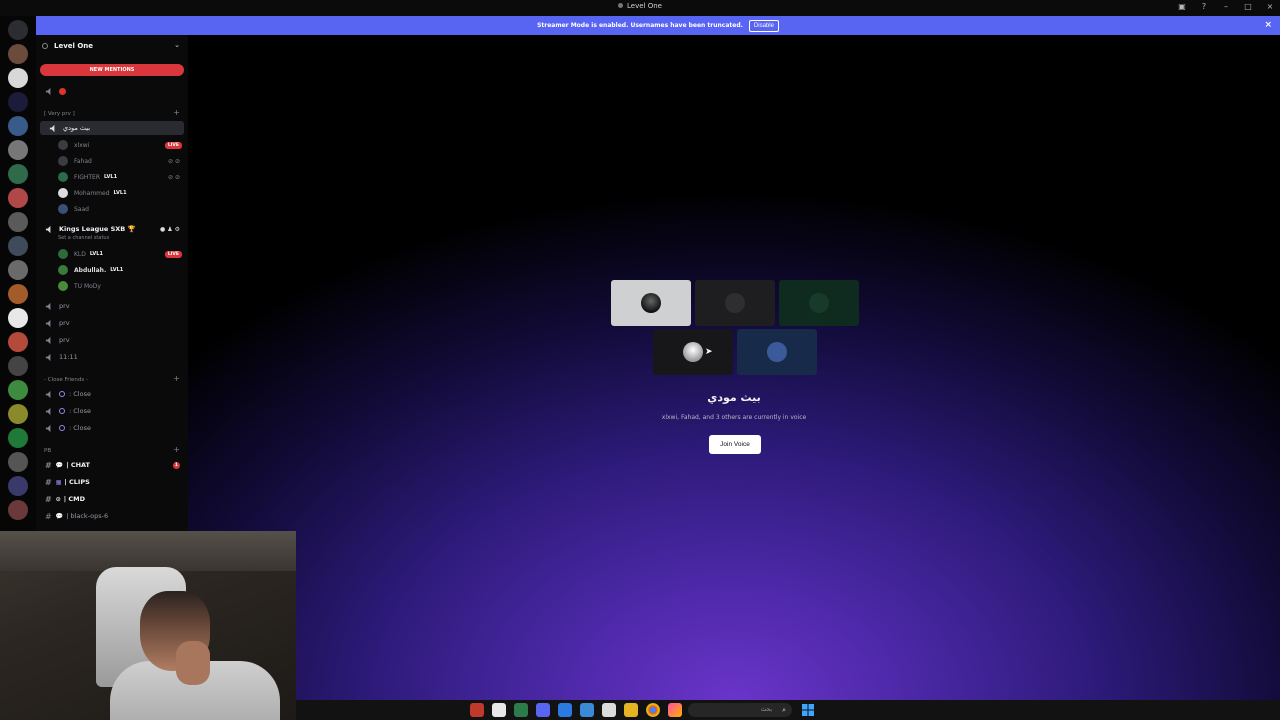  What do you see at coordinates (122, 177) in the screenshot?
I see `voice-member: FIGHTER LVL1 ⊘⊘` at bounding box center [122, 177].